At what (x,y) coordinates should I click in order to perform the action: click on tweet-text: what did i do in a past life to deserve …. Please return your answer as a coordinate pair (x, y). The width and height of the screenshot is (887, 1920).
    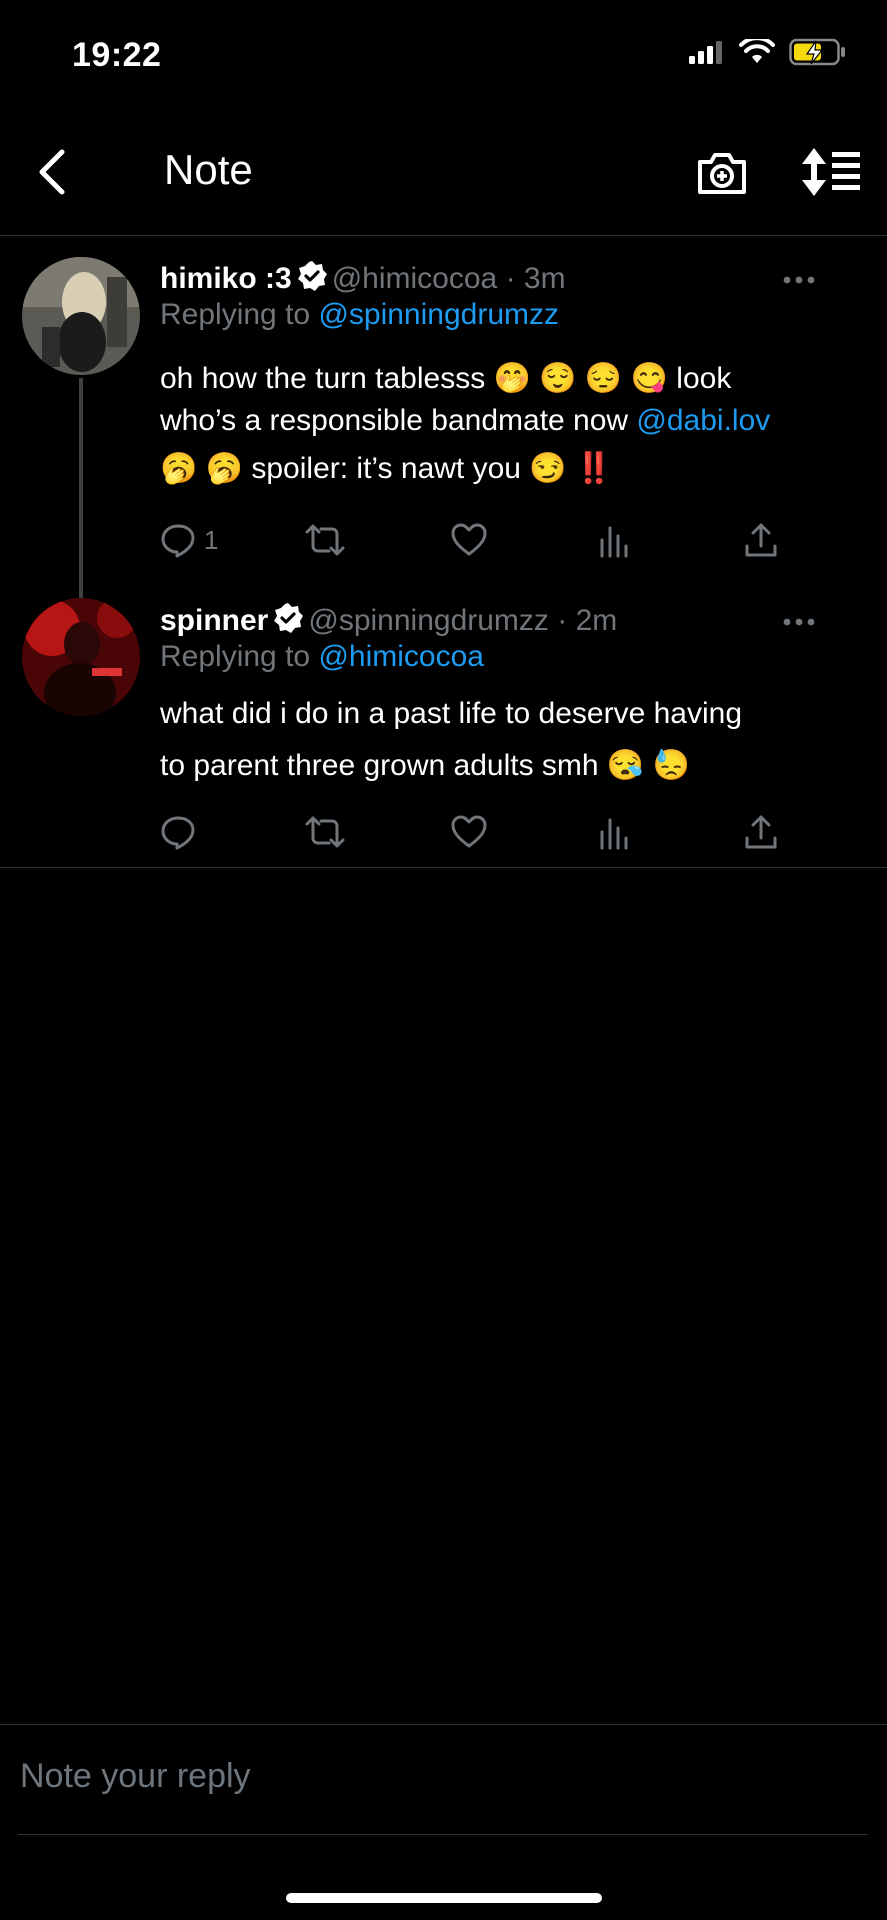
    Looking at the image, I should click on (503, 740).